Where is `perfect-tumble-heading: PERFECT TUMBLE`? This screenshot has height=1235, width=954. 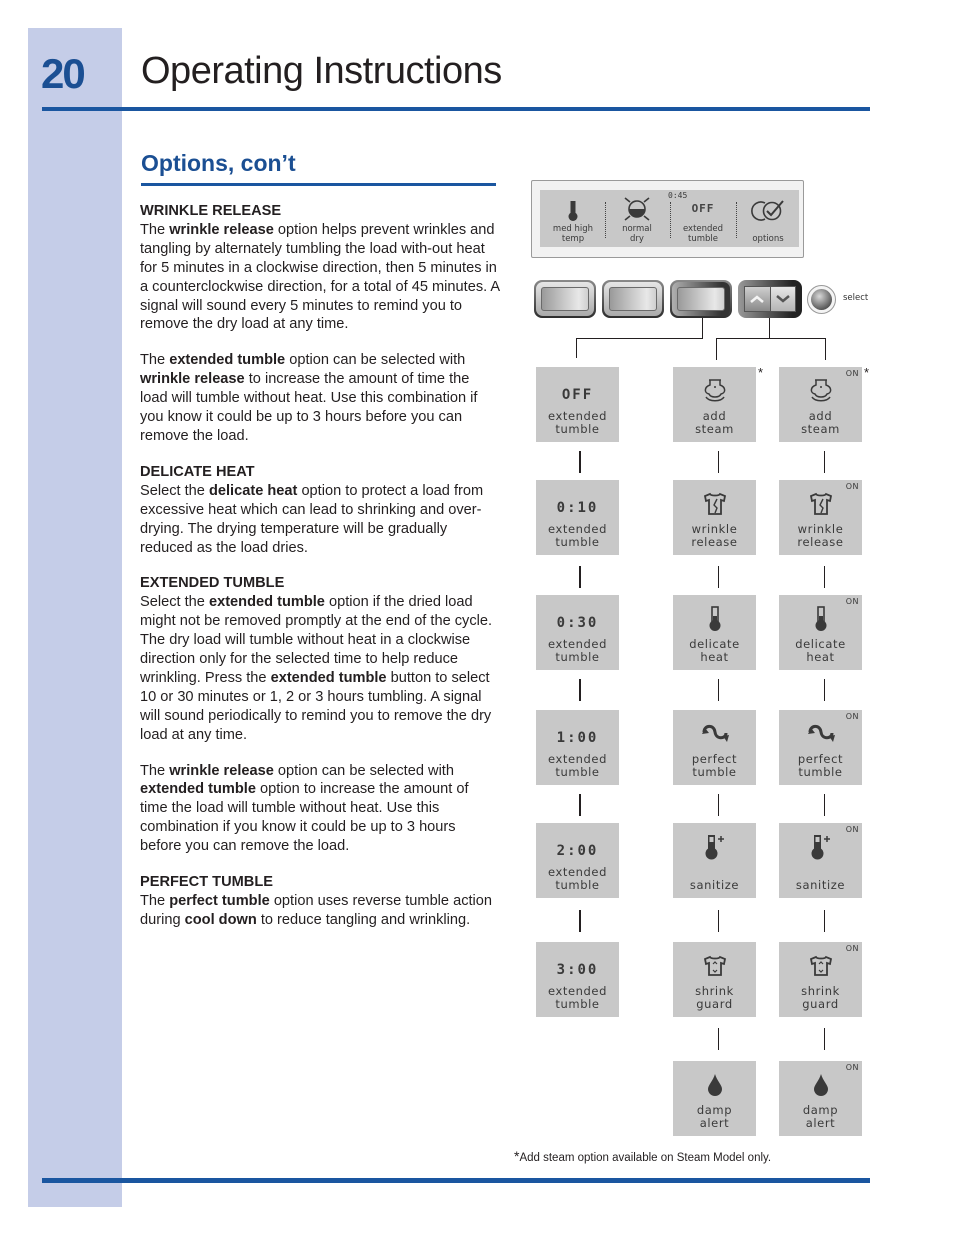 perfect-tumble-heading: PERFECT TUMBLE is located at coordinates (206, 882).